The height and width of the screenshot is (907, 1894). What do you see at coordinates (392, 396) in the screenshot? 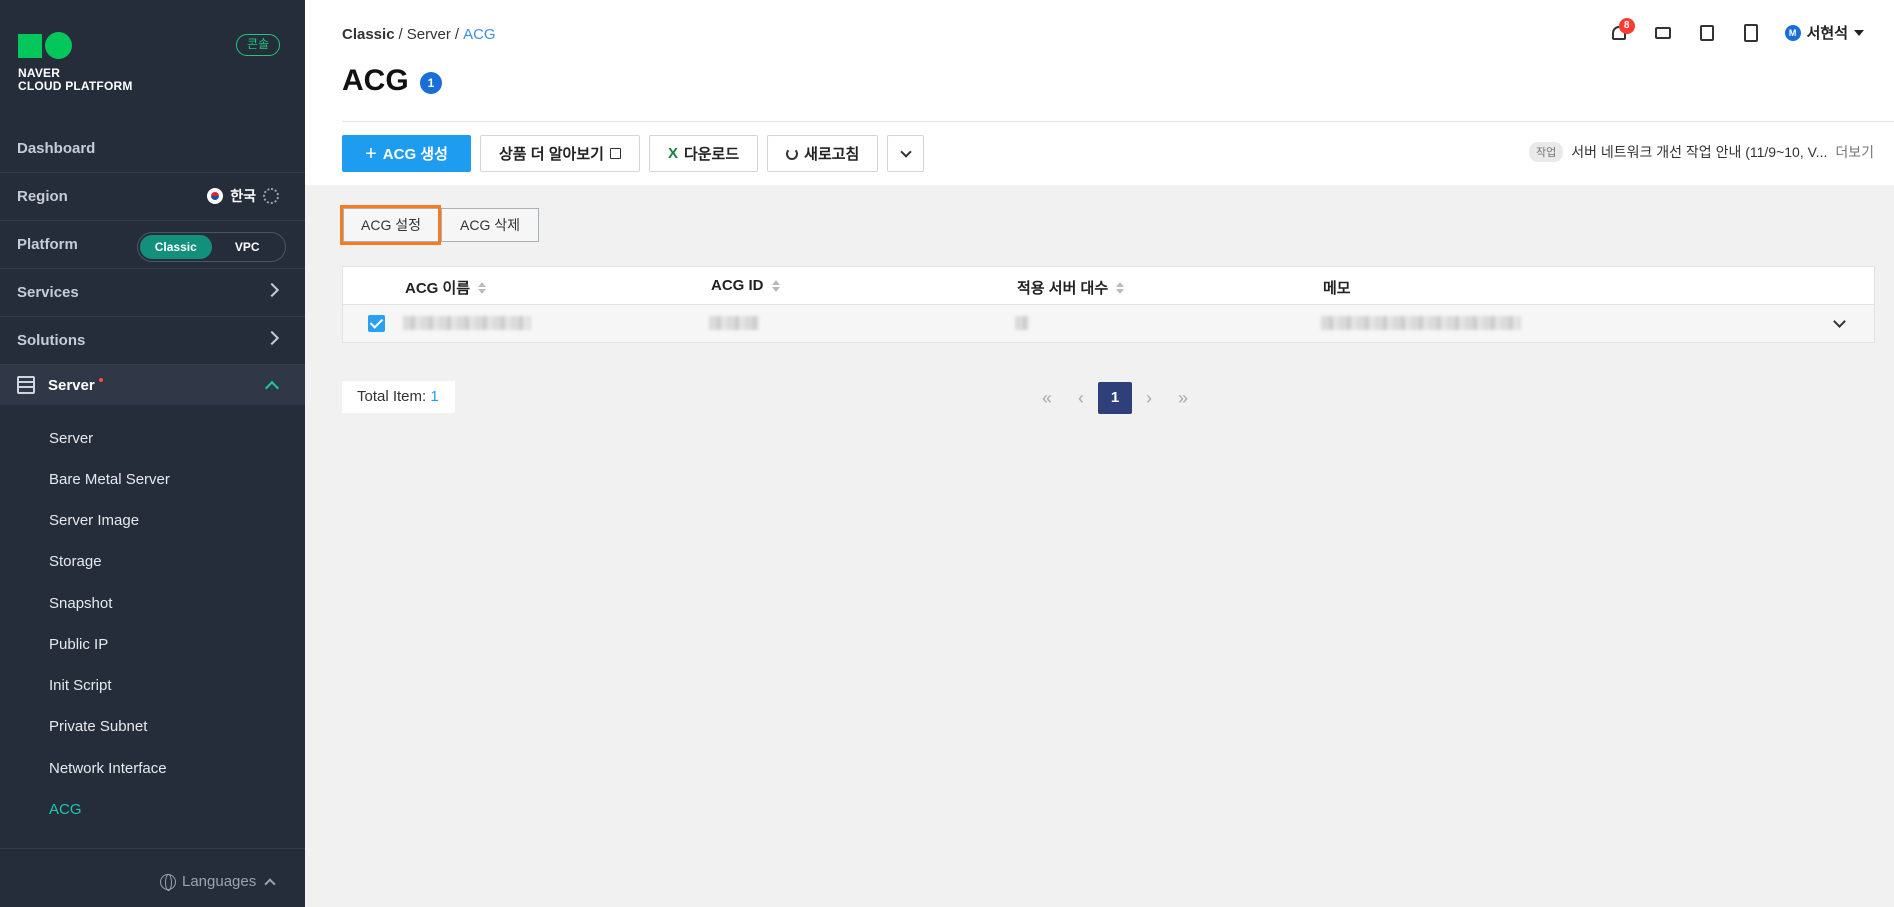
I see `total-label: Total Item:` at bounding box center [392, 396].